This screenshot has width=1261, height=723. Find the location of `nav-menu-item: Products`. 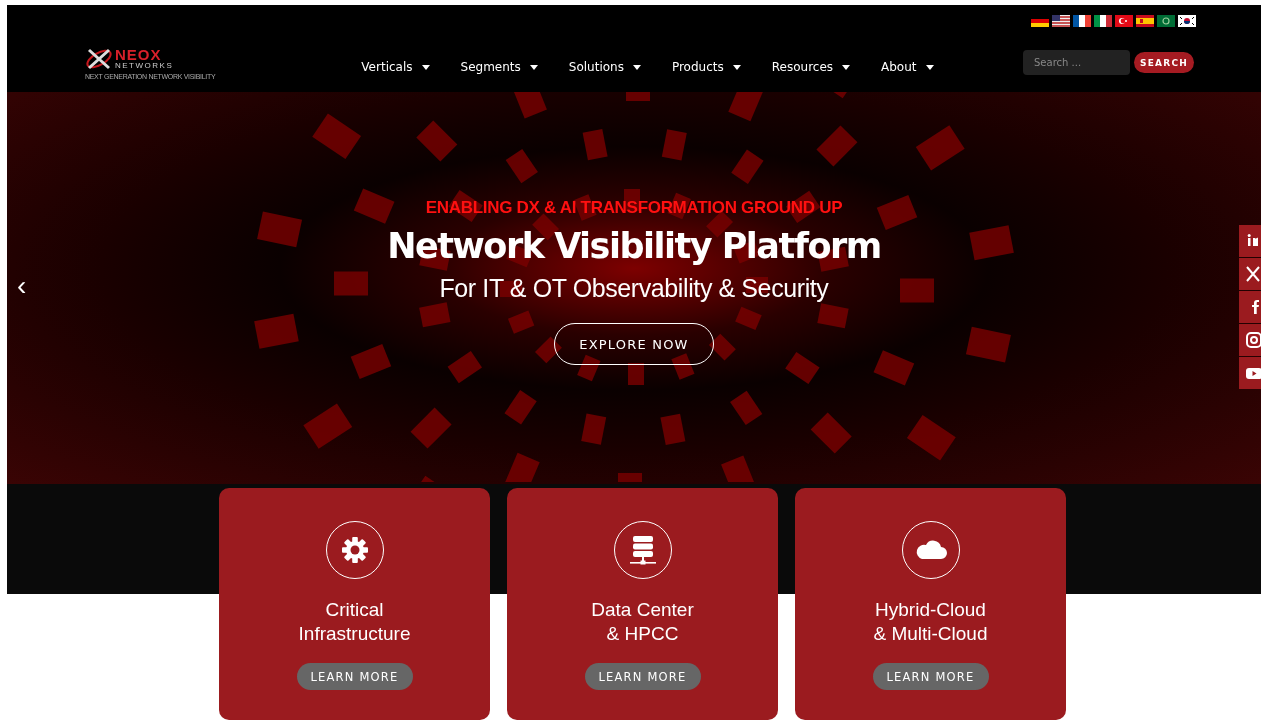

nav-menu-item: Products is located at coordinates (706, 67).